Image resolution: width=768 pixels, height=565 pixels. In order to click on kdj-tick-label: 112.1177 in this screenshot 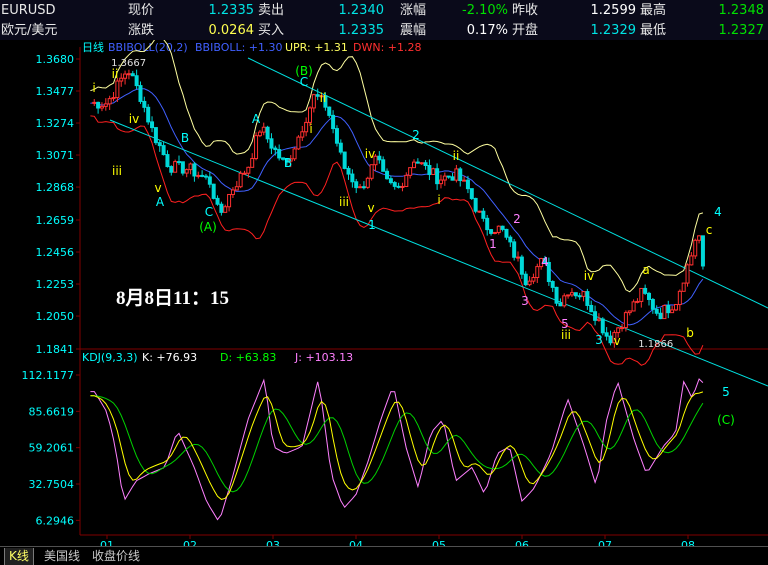, I will do `click(48, 375)`.